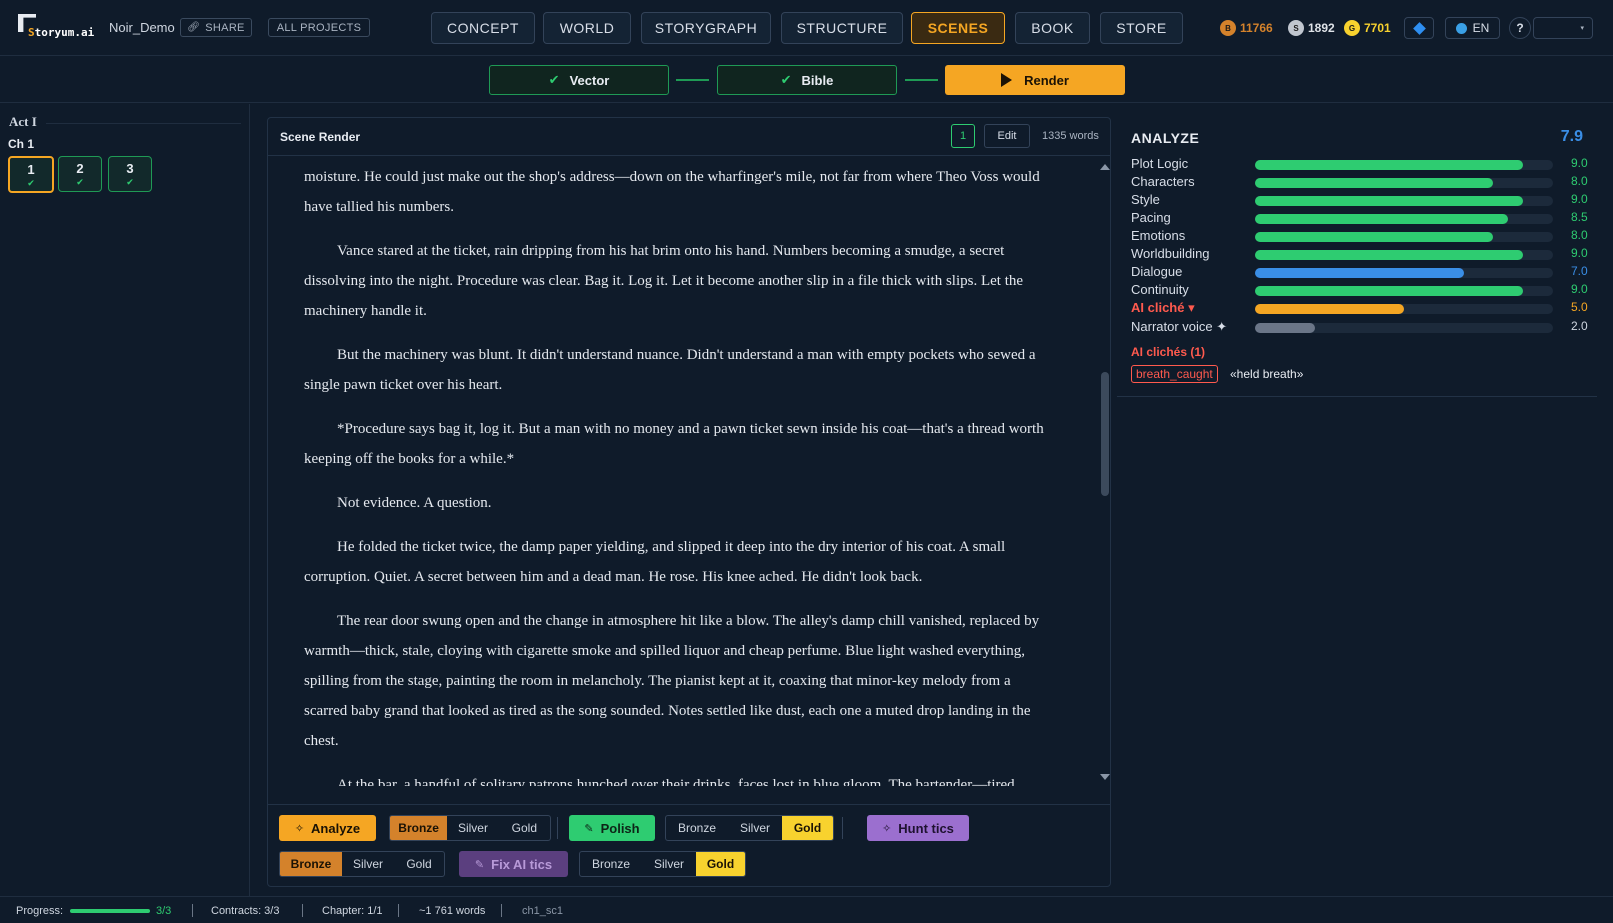 The width and height of the screenshot is (1613, 923). I want to click on all-projects-button: ALL PROJECTS, so click(319, 27).